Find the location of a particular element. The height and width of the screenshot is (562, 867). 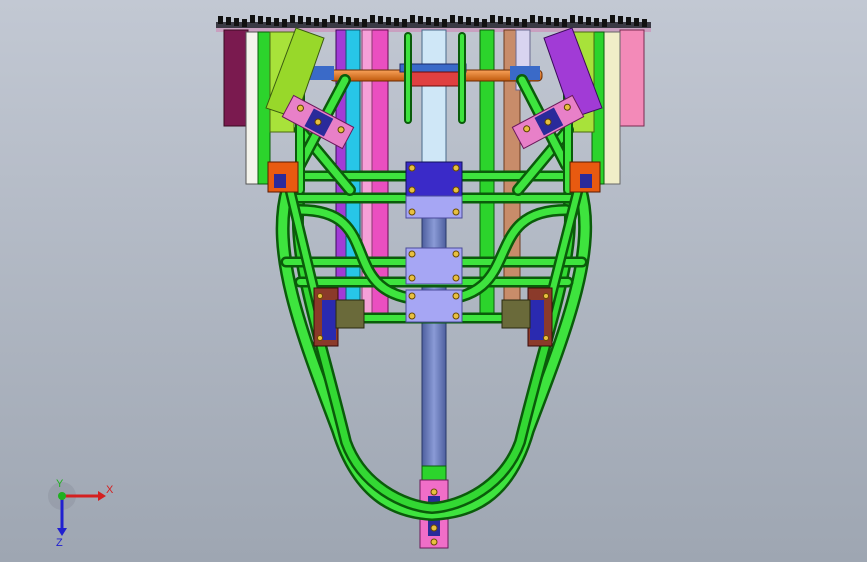

coordinate-triad-icon: X Y Z is located at coordinates (81, 513).